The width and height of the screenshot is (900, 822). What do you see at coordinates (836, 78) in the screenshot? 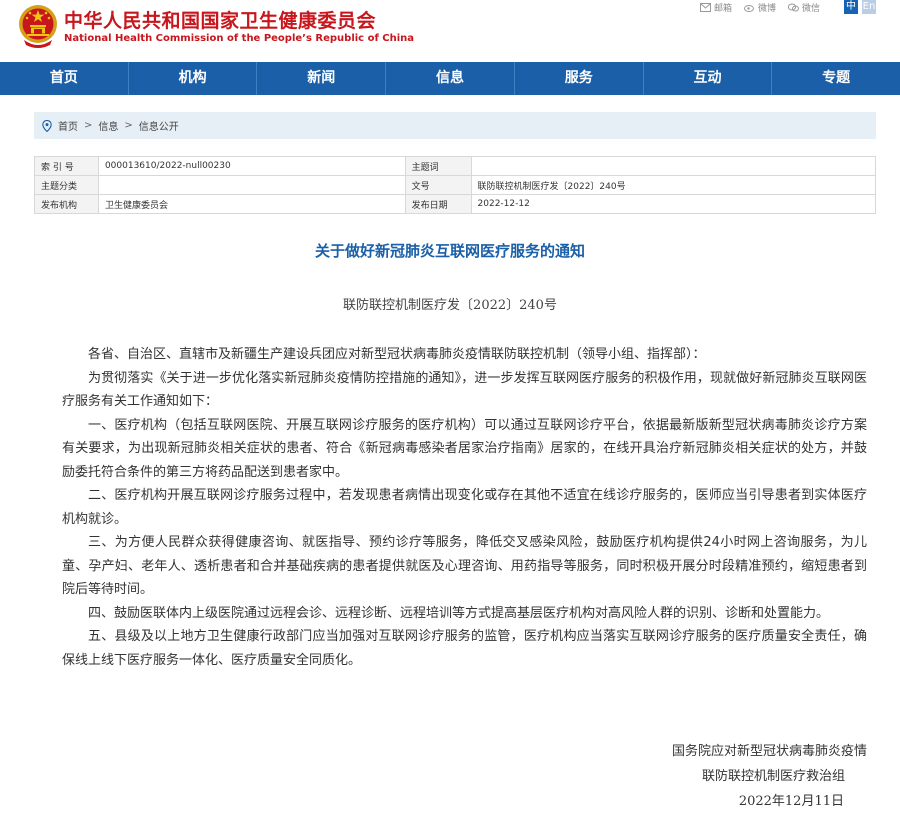
I see `nav-item-topics: 专题` at bounding box center [836, 78].